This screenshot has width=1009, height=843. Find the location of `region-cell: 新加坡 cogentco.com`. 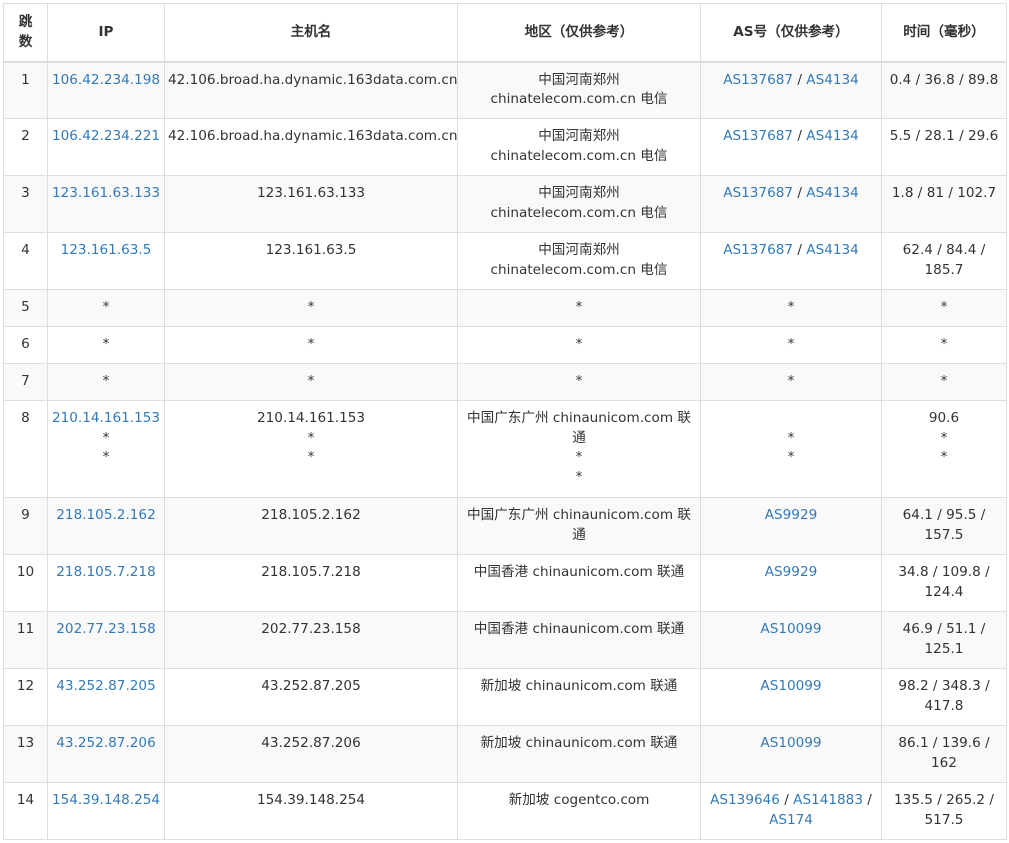

region-cell: 新加坡 cogentco.com is located at coordinates (579, 811).